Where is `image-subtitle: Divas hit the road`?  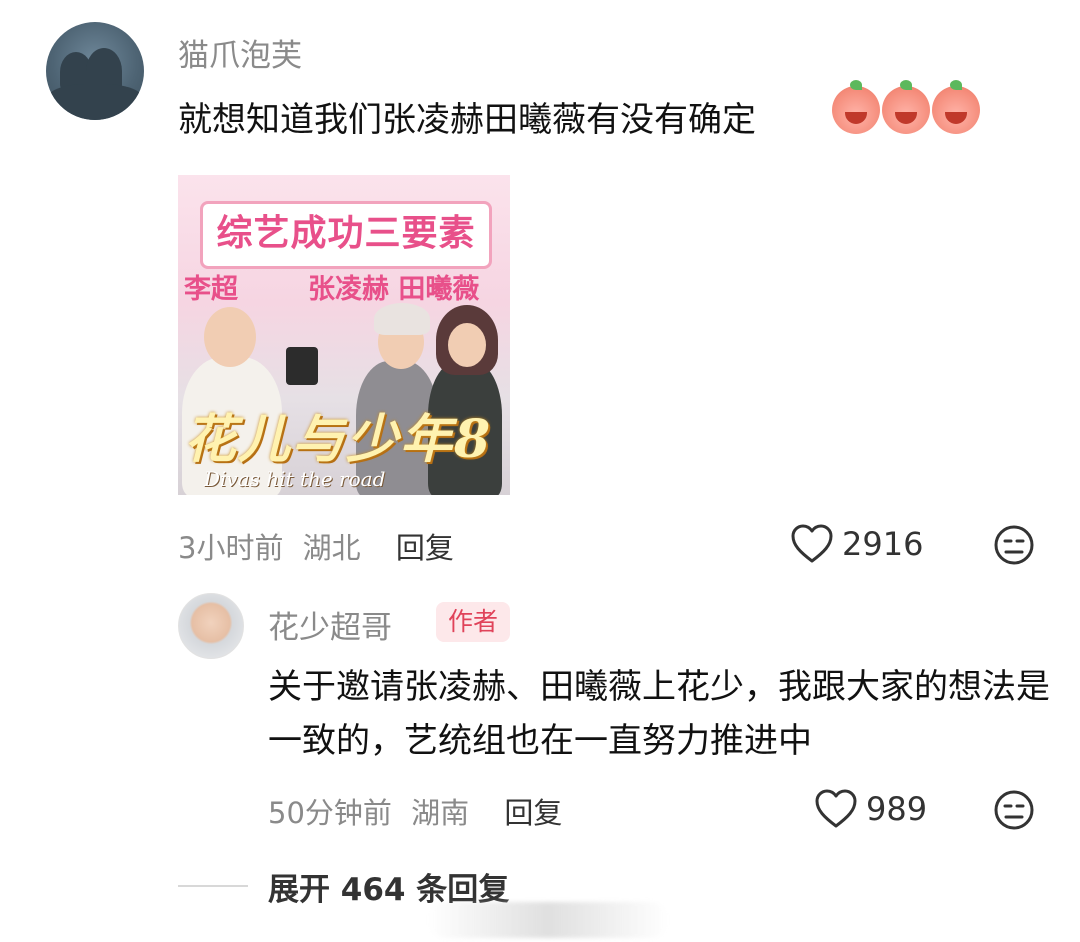
image-subtitle: Divas hit the road is located at coordinates (295, 479).